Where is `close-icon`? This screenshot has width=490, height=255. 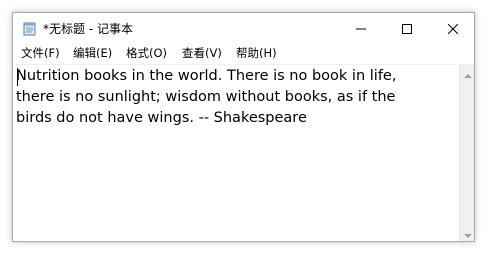 close-icon is located at coordinates (453, 28).